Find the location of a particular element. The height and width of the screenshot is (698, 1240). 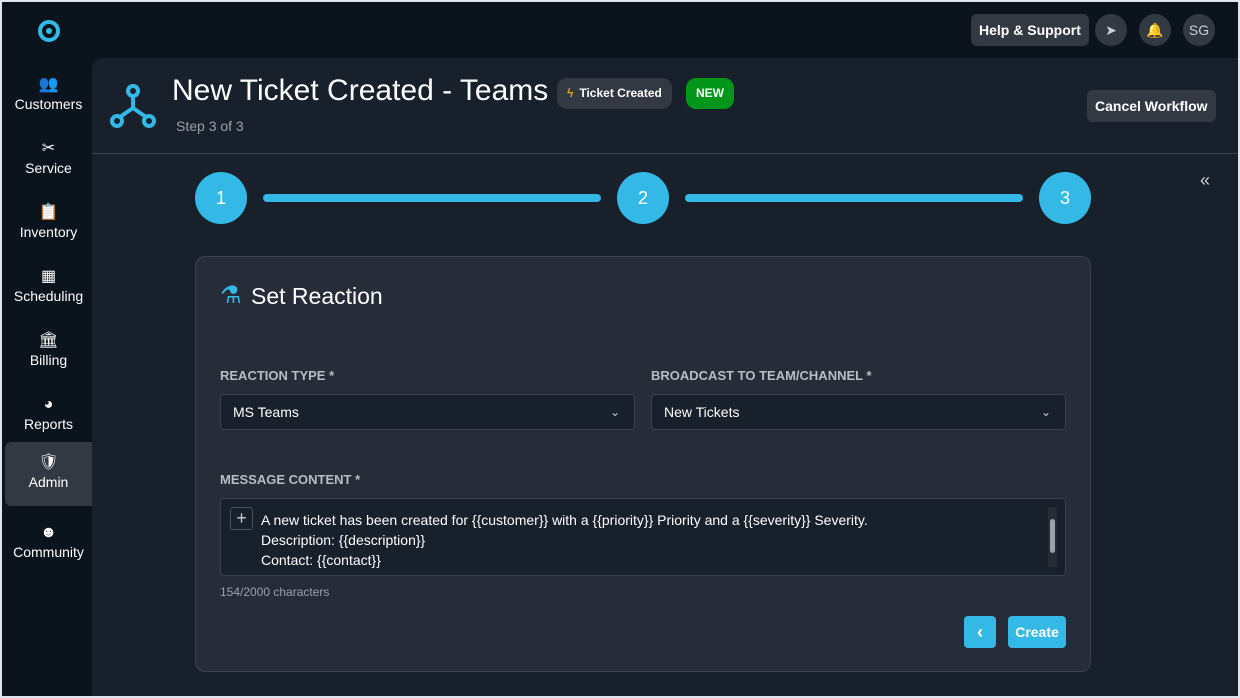

sidebar-label: Customers is located at coordinates (48, 104).